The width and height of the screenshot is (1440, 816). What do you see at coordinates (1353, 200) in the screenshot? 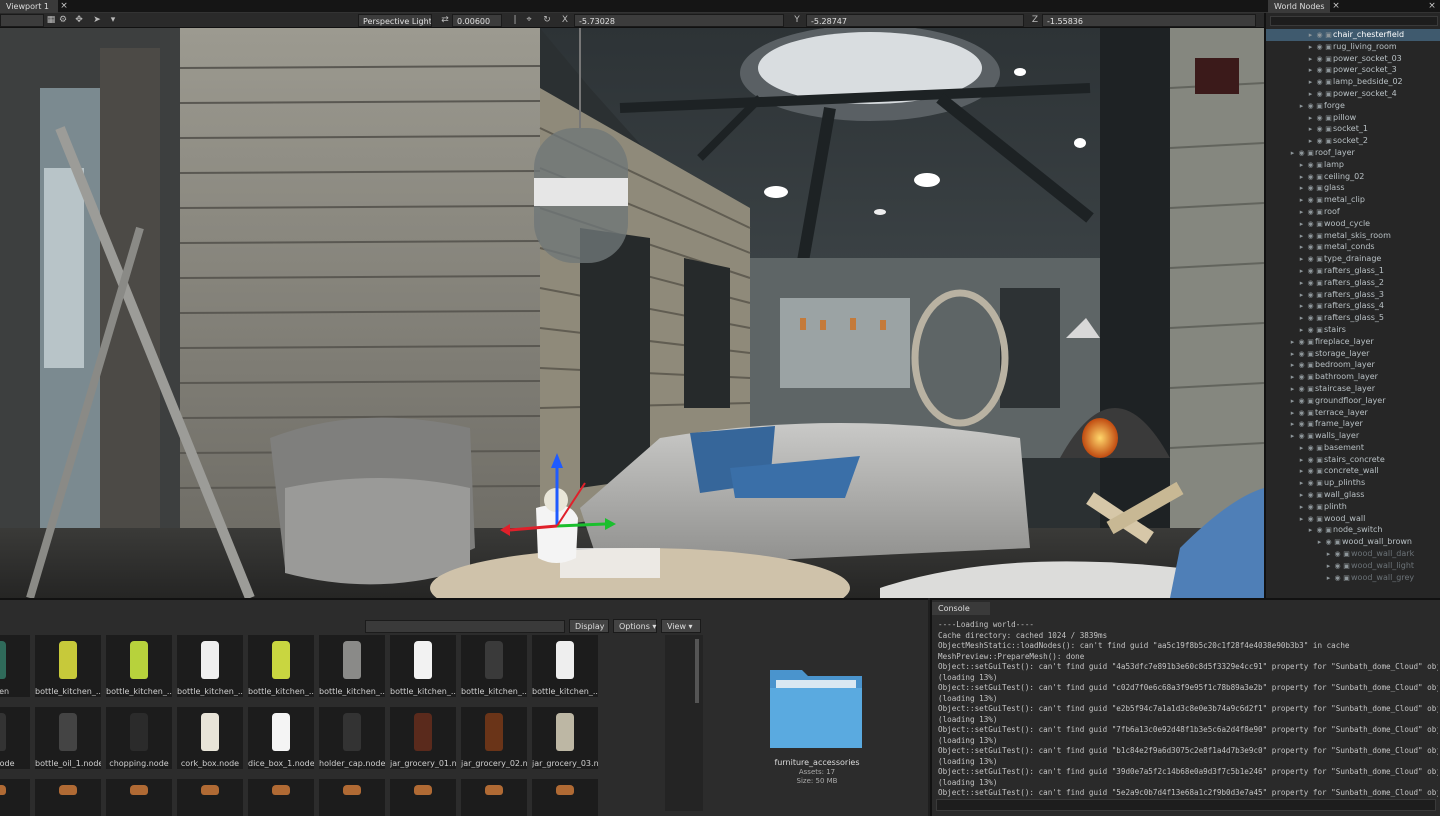
I see `tree-node: ▸ ◉ ▣metal_clip` at bounding box center [1353, 200].